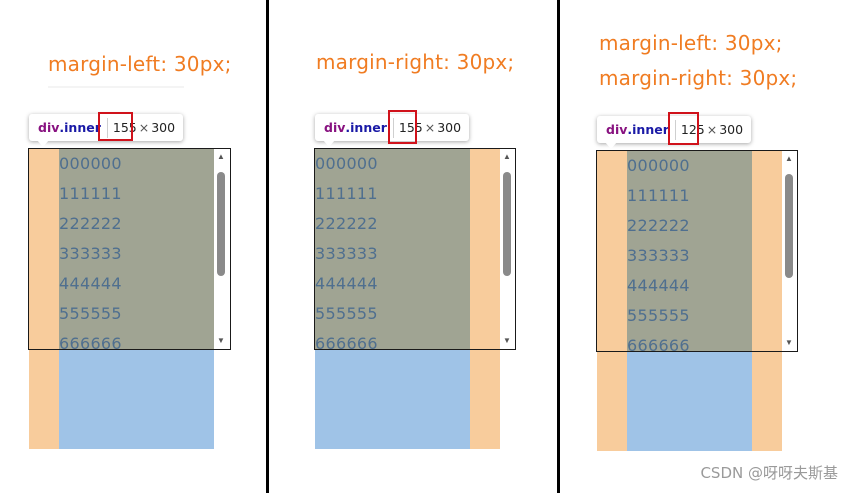 This screenshot has width=846, height=493. I want to click on watermark: CSDN @呀呀夫斯基, so click(769, 473).